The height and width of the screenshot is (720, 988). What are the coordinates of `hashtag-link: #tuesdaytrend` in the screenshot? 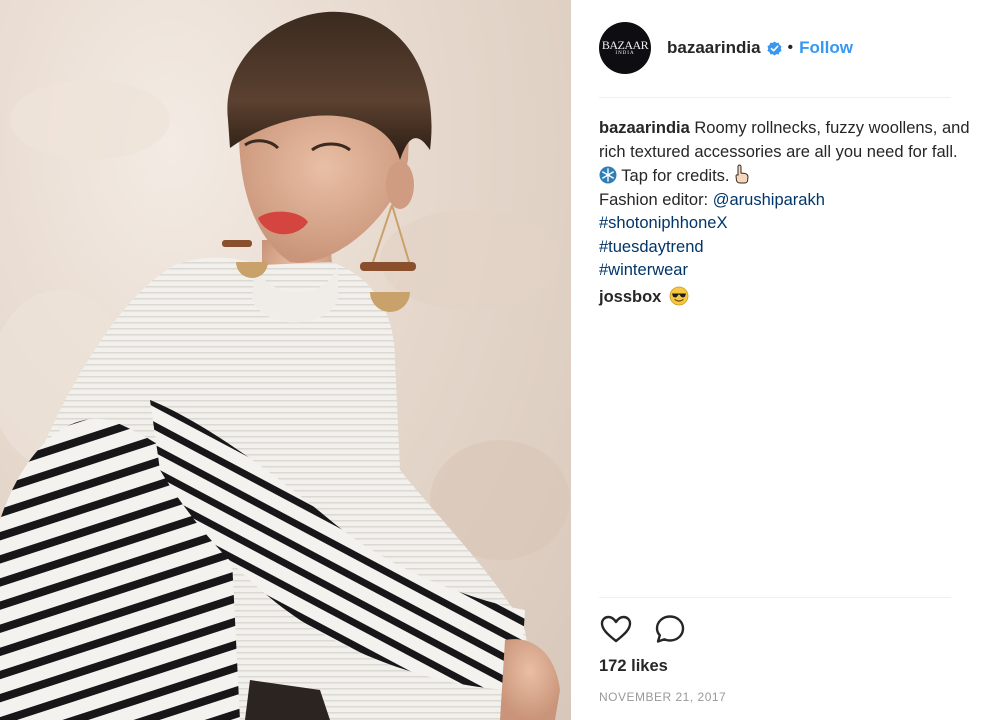 It's located at (785, 248).